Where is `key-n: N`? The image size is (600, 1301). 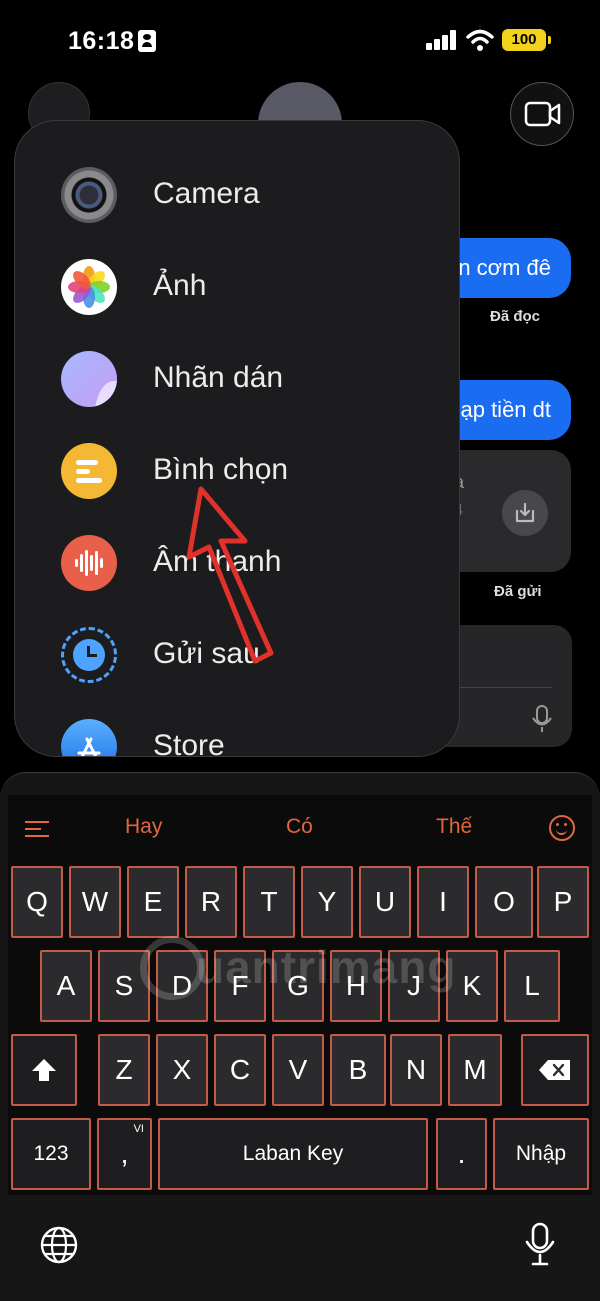
key-n: N is located at coordinates (416, 1070).